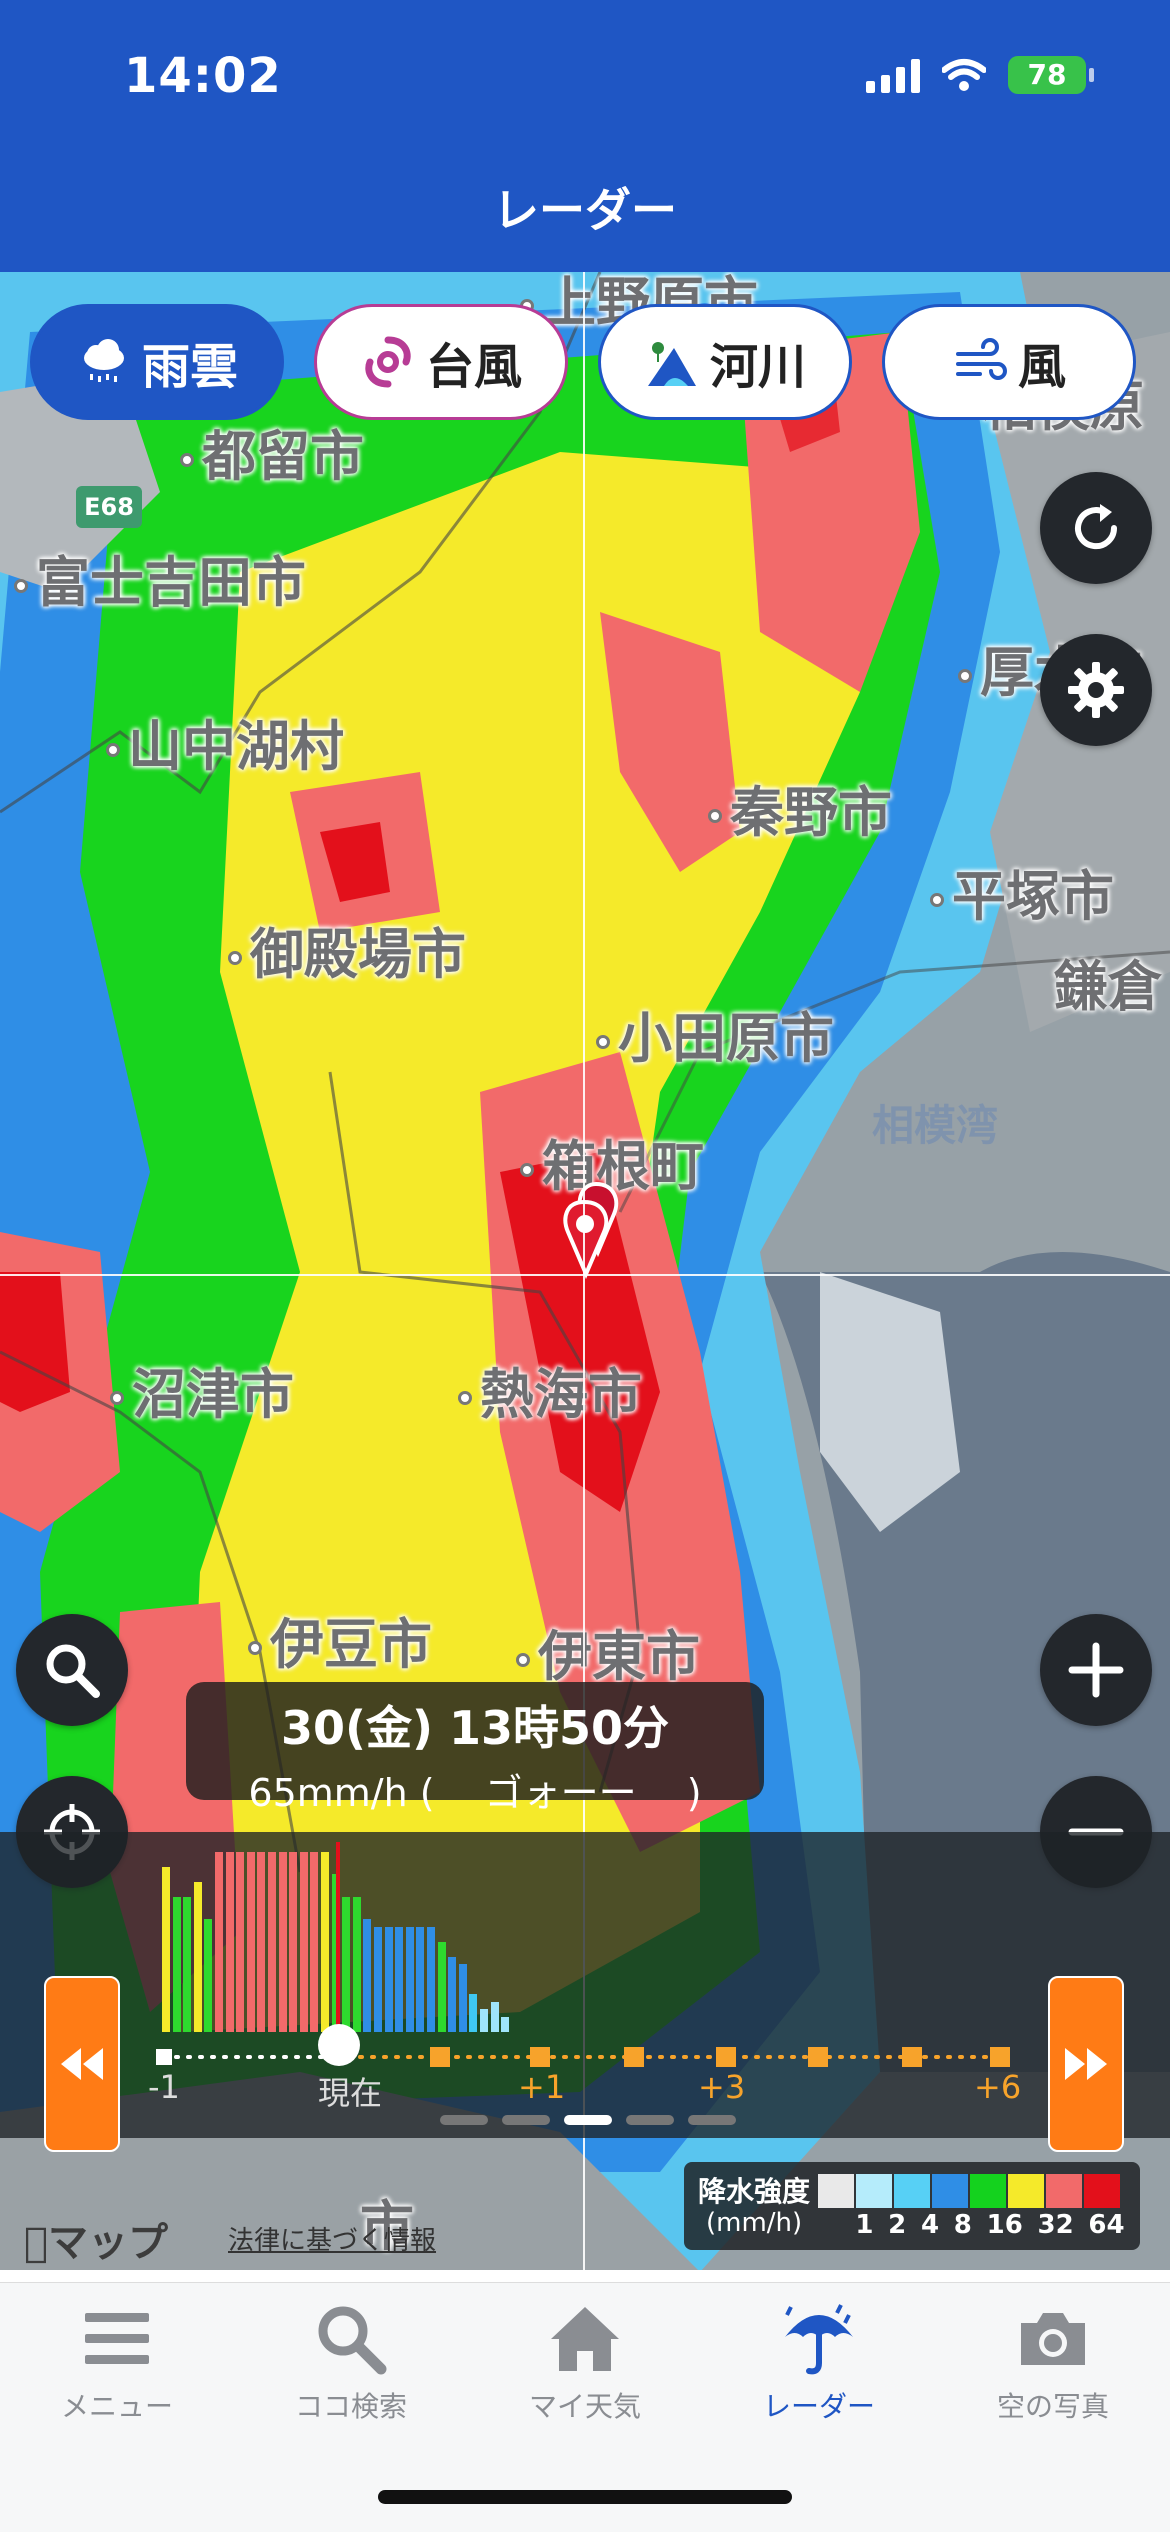 This screenshot has height=2532, width=1170. Describe the element at coordinates (754, 2223) in the screenshot. I see `legend-unit: (mm/h)` at that location.